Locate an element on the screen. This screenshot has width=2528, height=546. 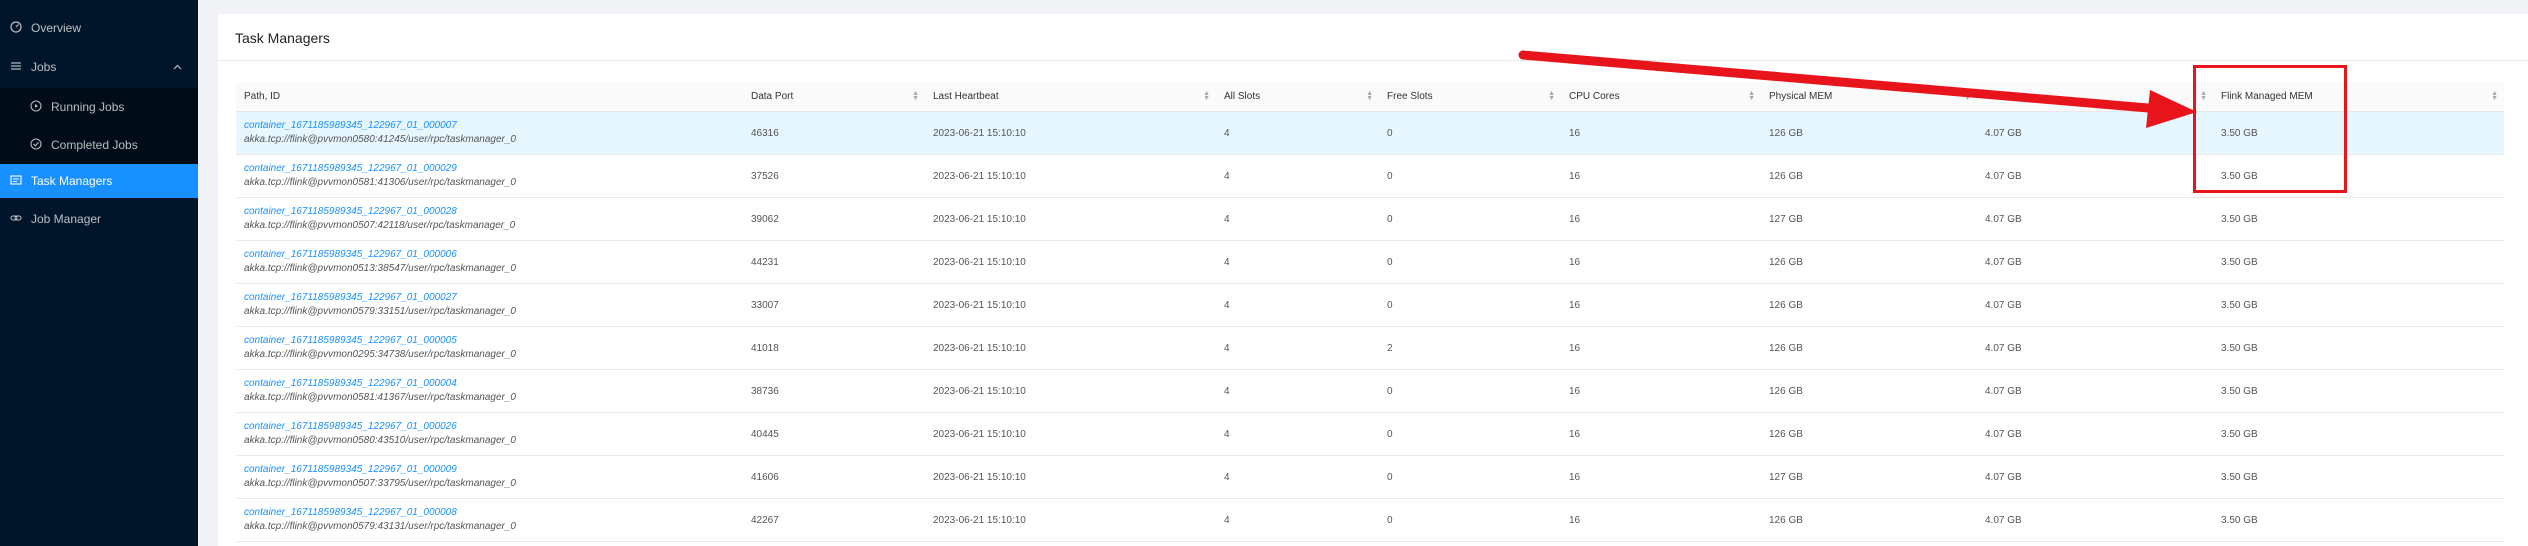
container-id-link: container_1671185989345_122967_01_000027 is located at coordinates (493, 298).